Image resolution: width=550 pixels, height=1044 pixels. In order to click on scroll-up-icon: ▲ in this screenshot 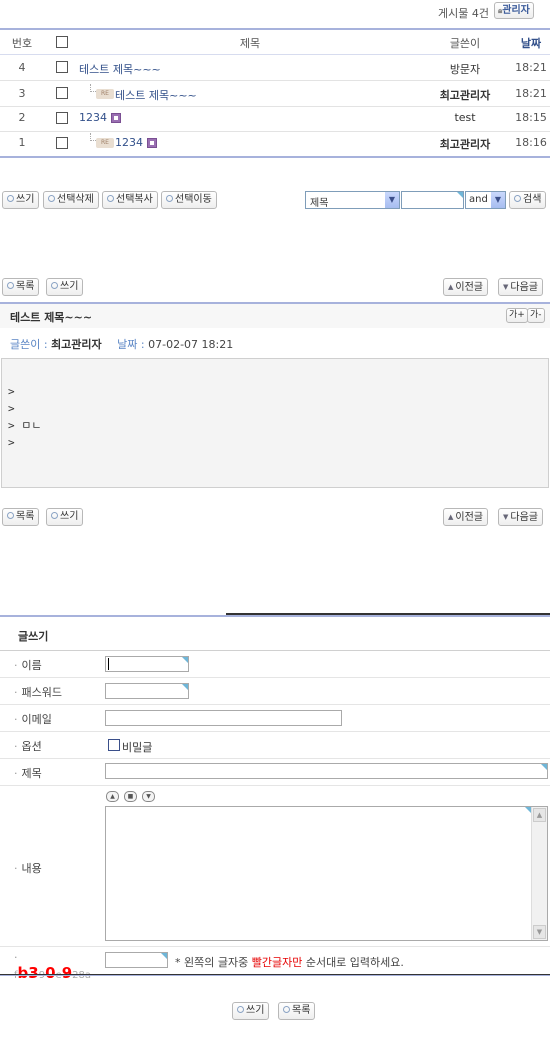, I will do `click(539, 815)`.